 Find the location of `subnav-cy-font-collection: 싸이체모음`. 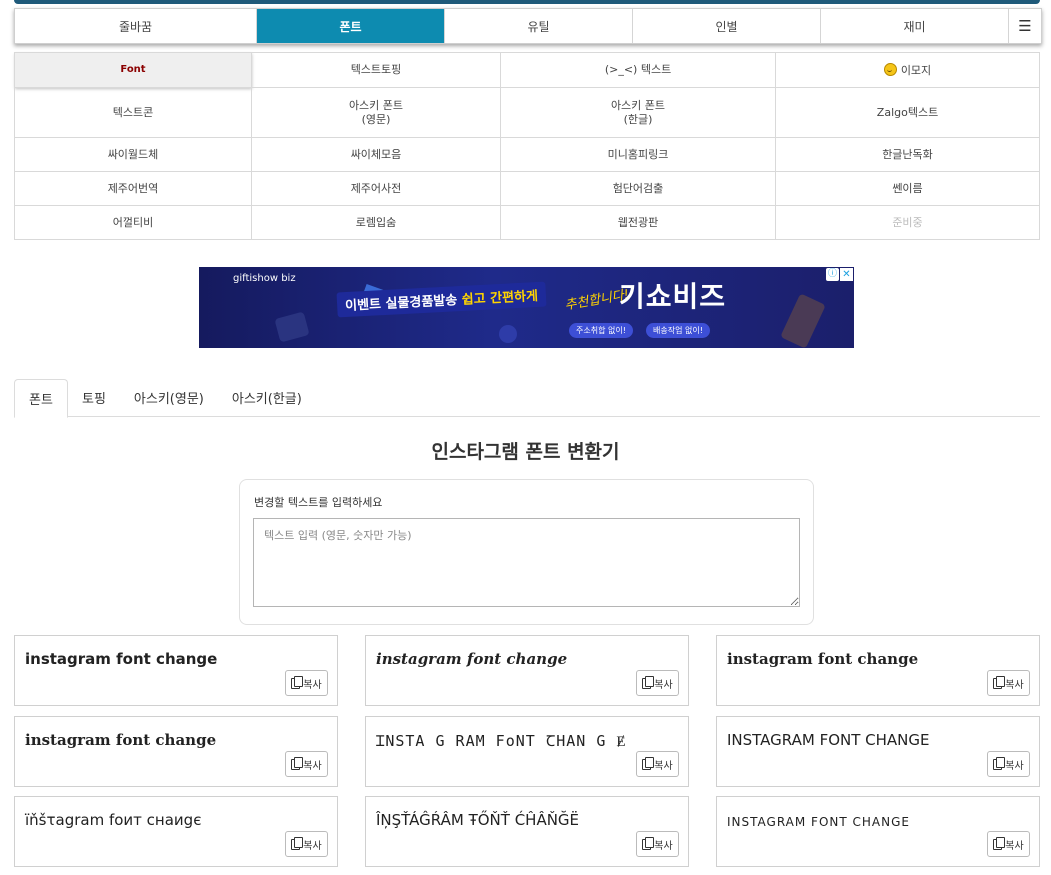

subnav-cy-font-collection: 싸이체모음 is located at coordinates (376, 154).